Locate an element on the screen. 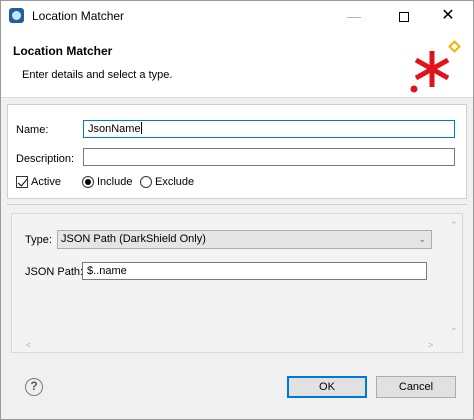  scroll-left-icon: < is located at coordinates (28, 345).